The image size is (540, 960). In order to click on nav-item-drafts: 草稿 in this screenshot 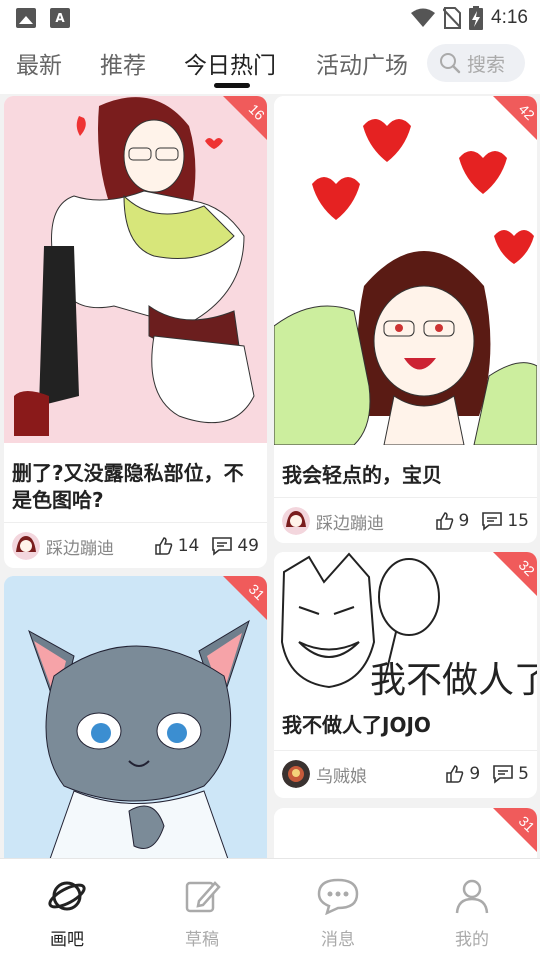, I will do `click(202, 913)`.